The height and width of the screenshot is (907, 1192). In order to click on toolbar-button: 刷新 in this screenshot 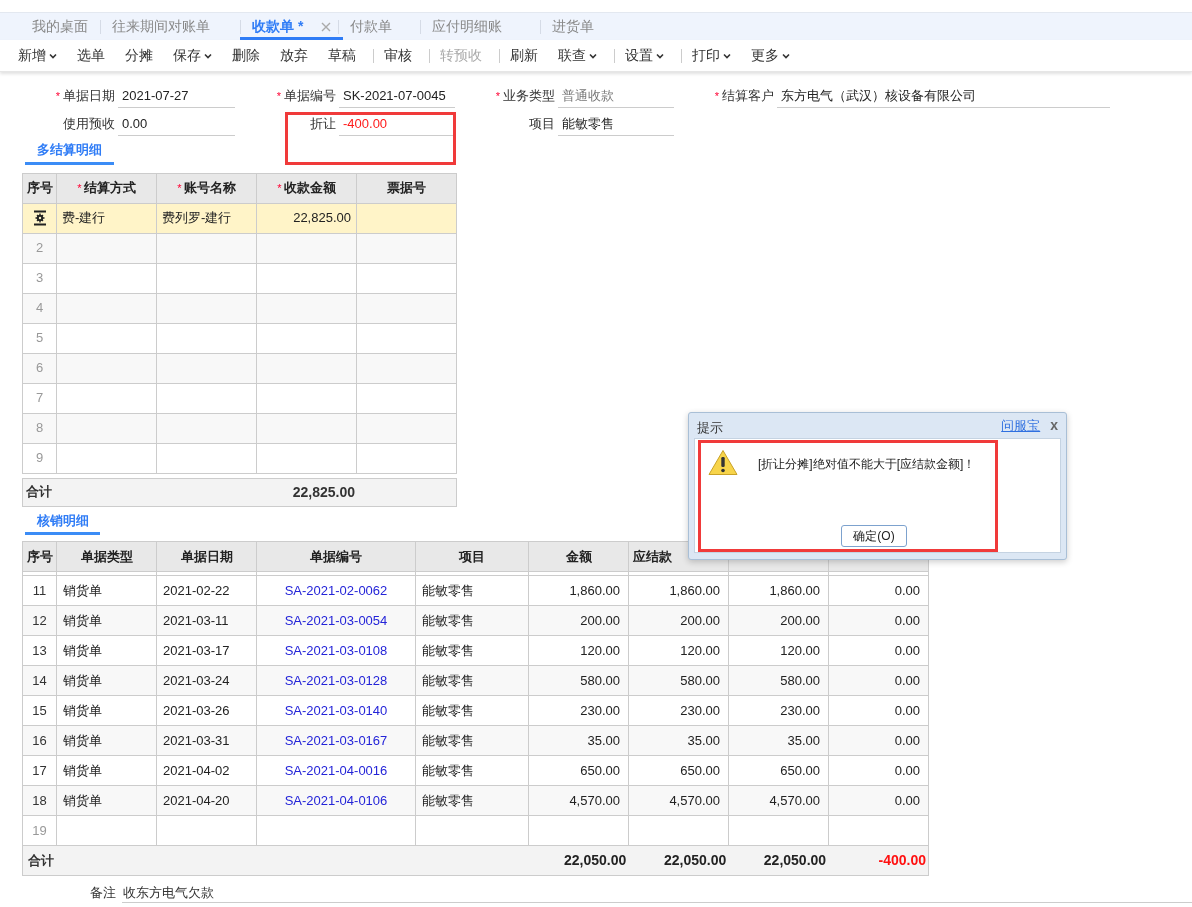, I will do `click(518, 55)`.